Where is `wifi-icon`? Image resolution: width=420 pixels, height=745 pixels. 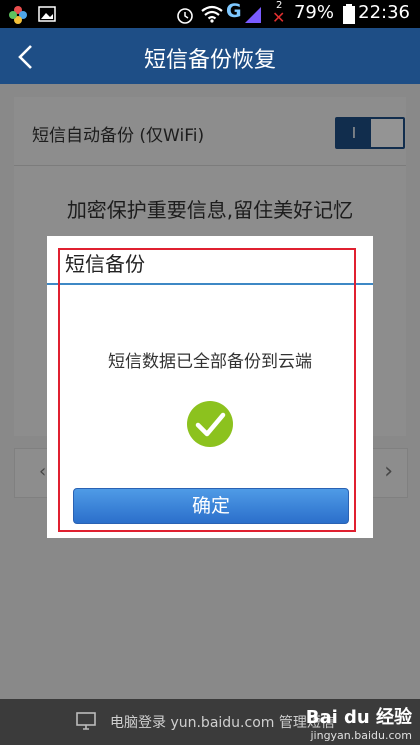 wifi-icon is located at coordinates (212, 14).